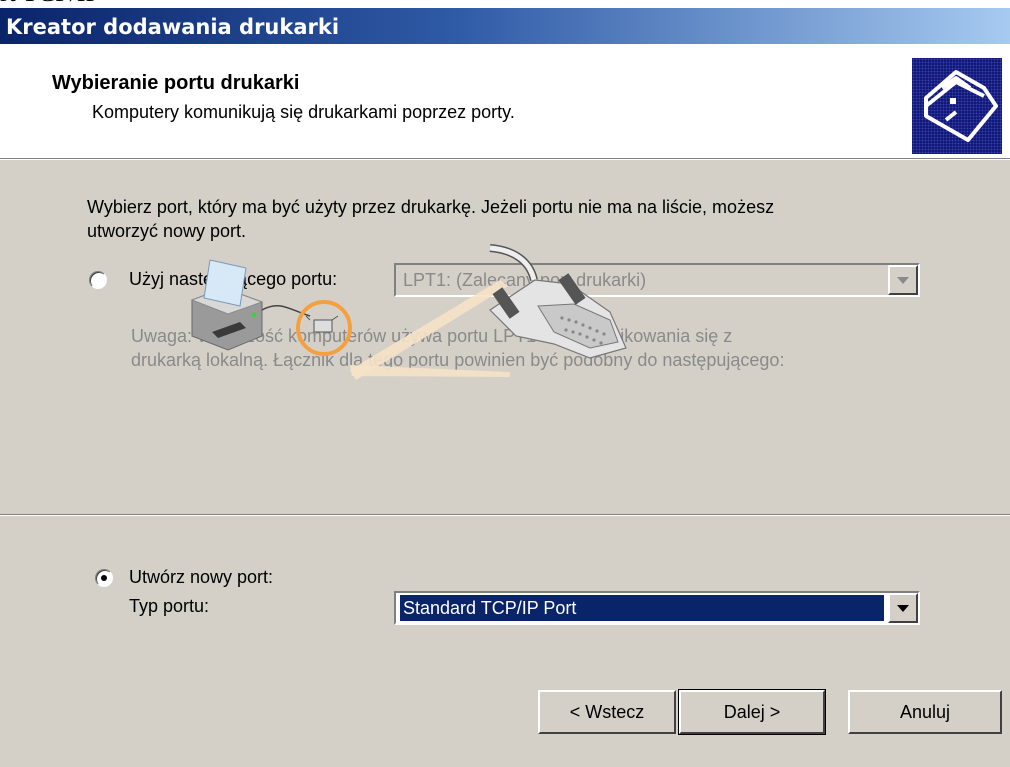 This screenshot has width=1010, height=767. What do you see at coordinates (98, 280) in the screenshot?
I see `use-existing-port-radio` at bounding box center [98, 280].